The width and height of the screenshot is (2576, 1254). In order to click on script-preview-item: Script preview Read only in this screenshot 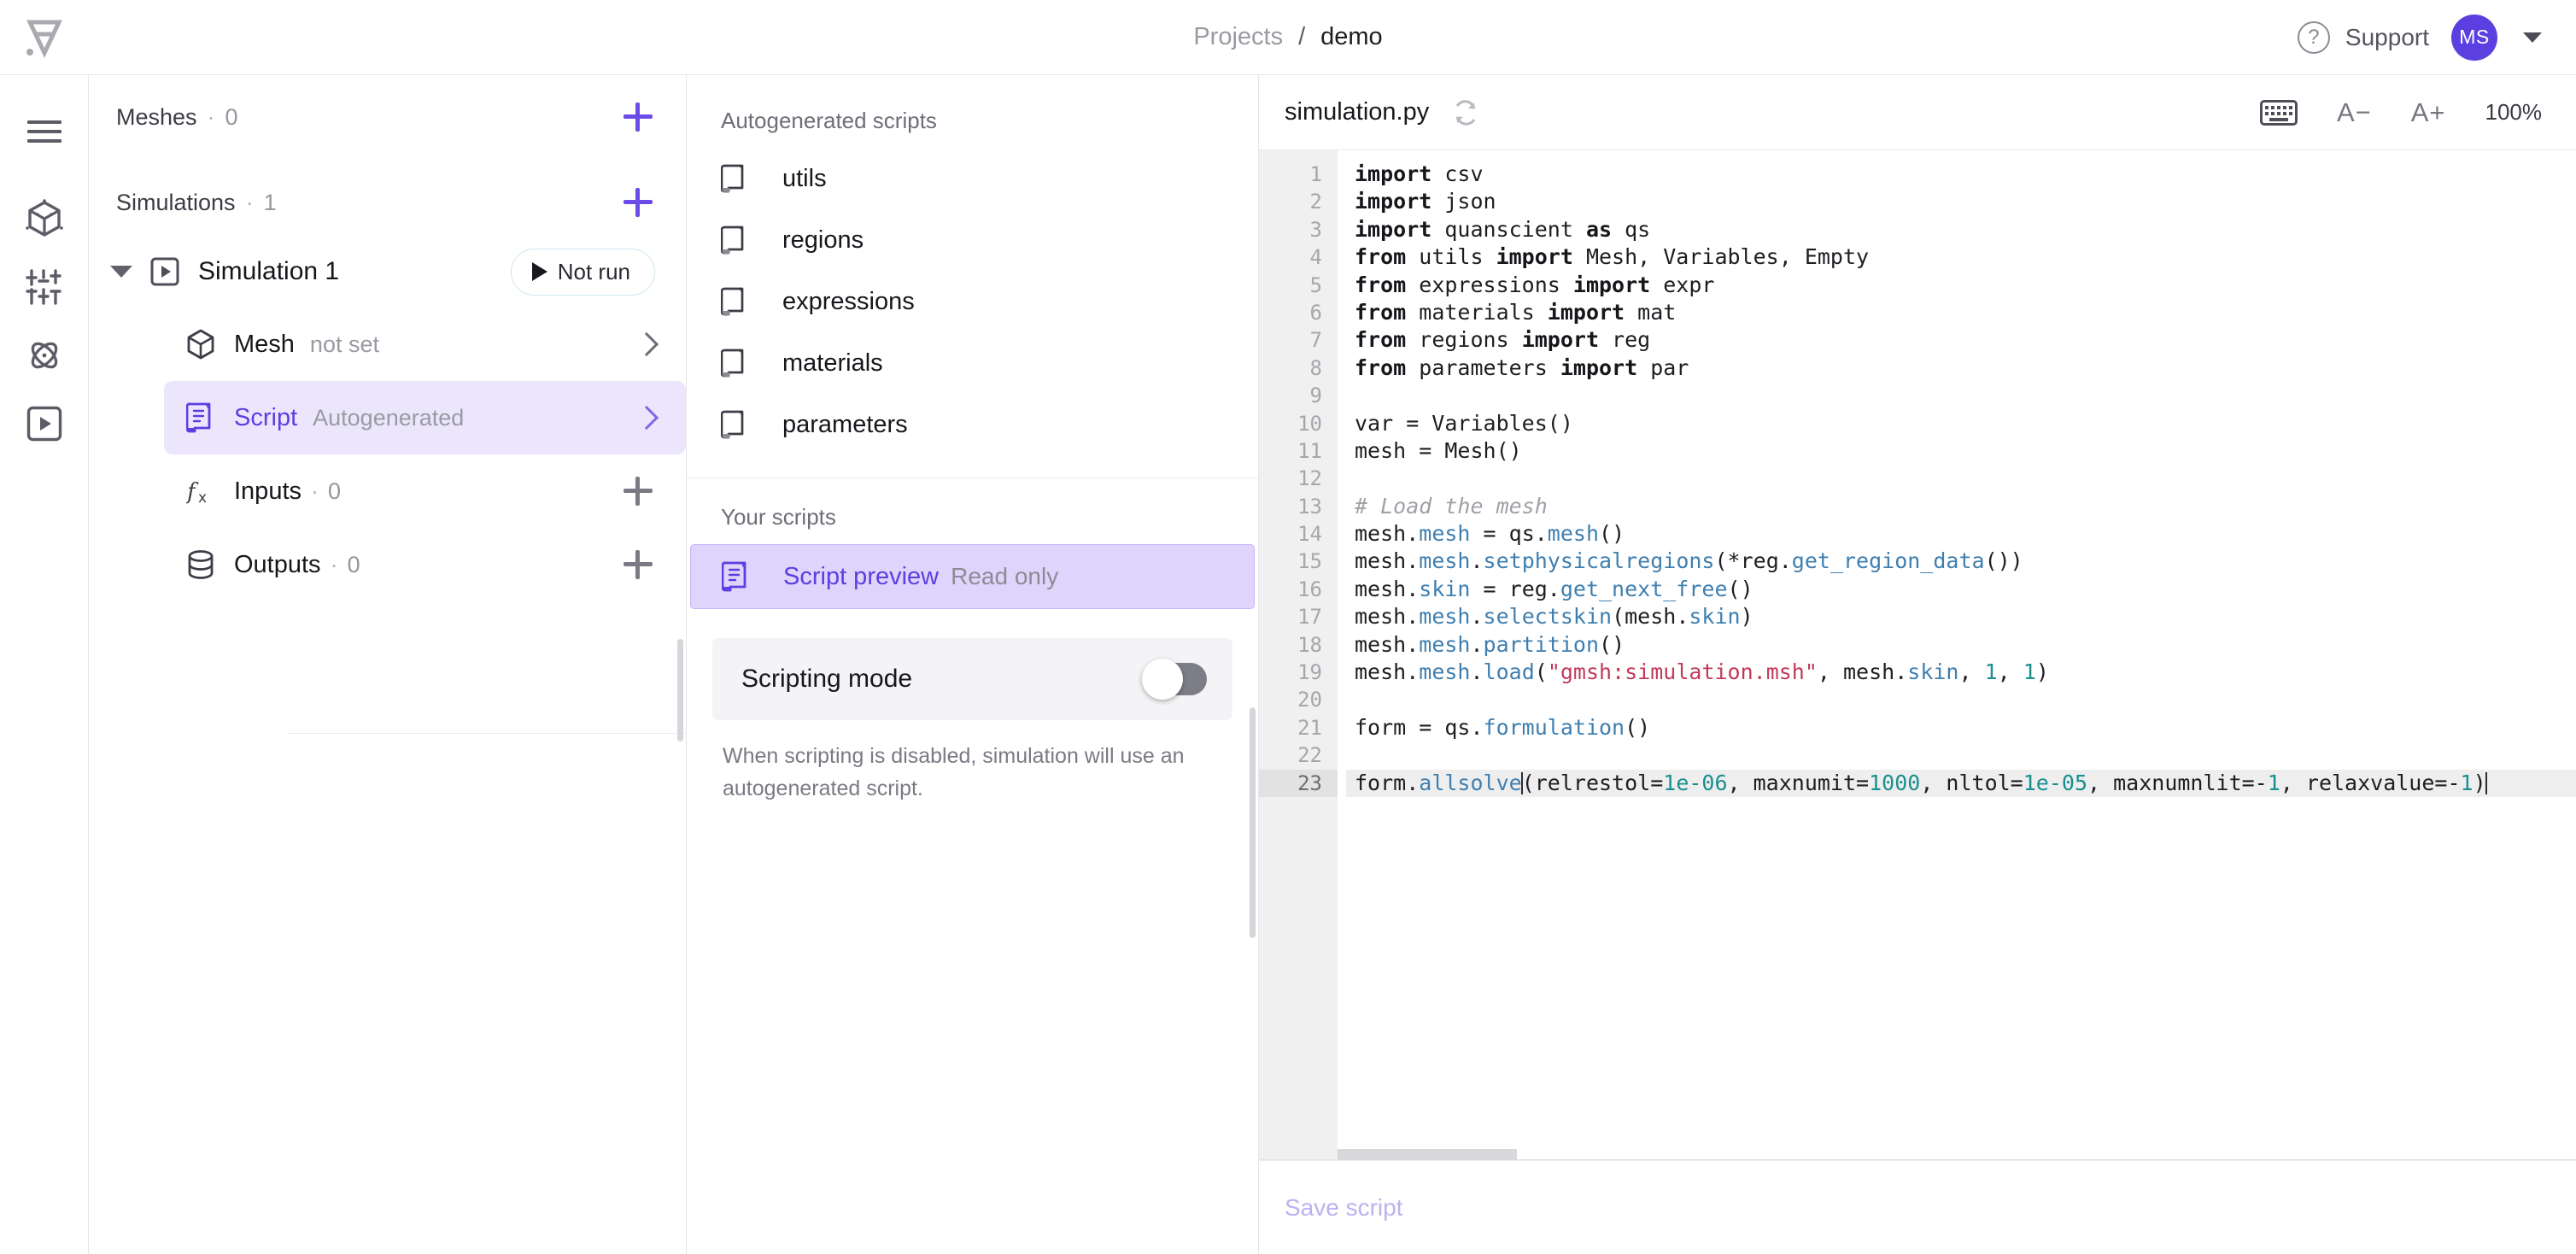, I will do `click(972, 576)`.